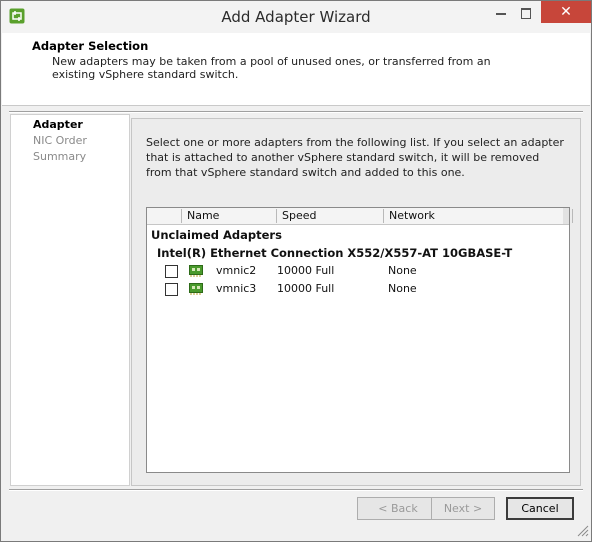 The image size is (592, 542). What do you see at coordinates (236, 288) in the screenshot?
I see `adapter-name: vmnic3` at bounding box center [236, 288].